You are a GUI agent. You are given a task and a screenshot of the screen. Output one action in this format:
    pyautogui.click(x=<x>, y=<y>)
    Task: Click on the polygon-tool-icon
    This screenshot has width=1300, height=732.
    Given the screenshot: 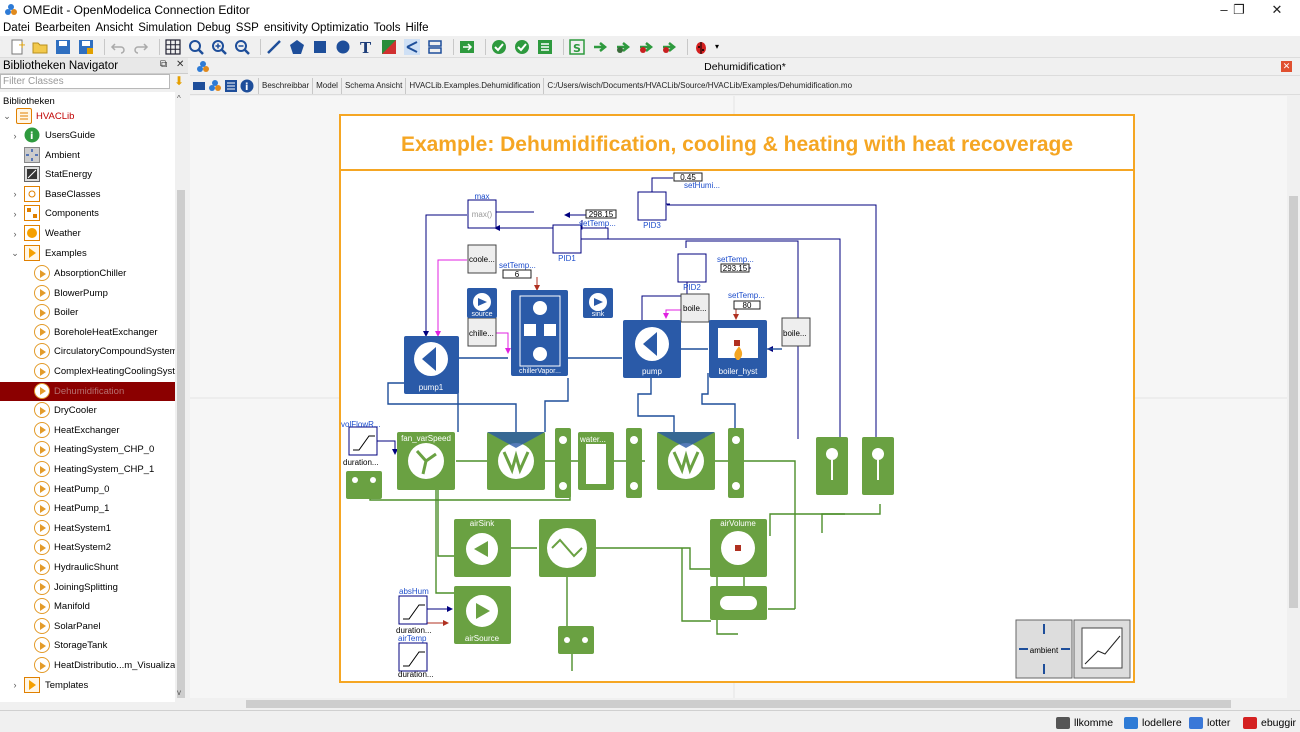 What is the action you would take?
    pyautogui.click(x=297, y=47)
    